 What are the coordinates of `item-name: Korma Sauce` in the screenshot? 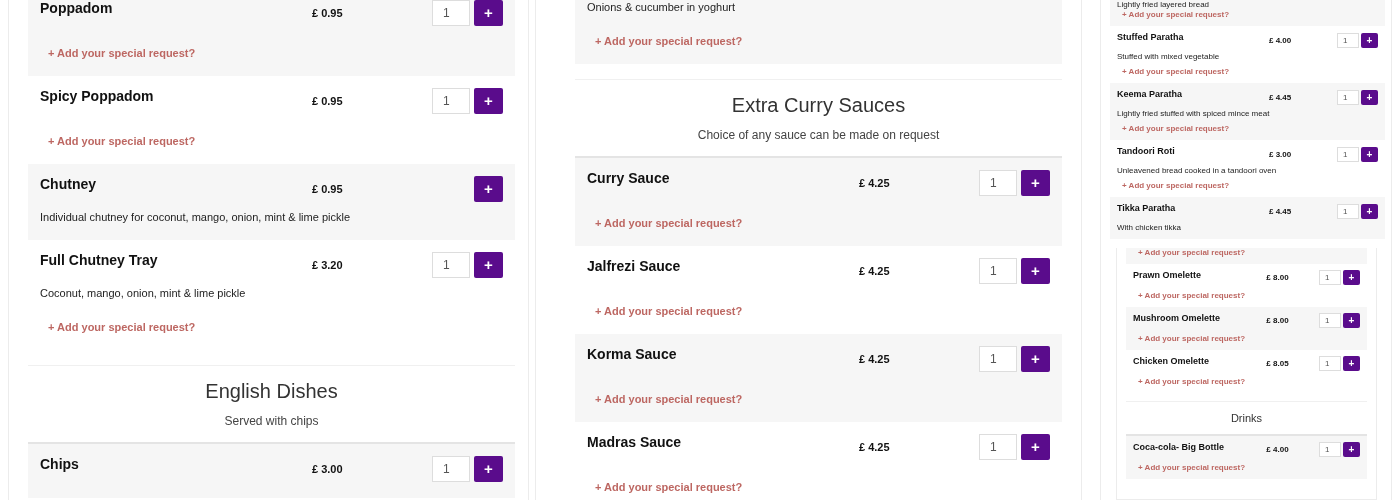 It's located at (632, 354).